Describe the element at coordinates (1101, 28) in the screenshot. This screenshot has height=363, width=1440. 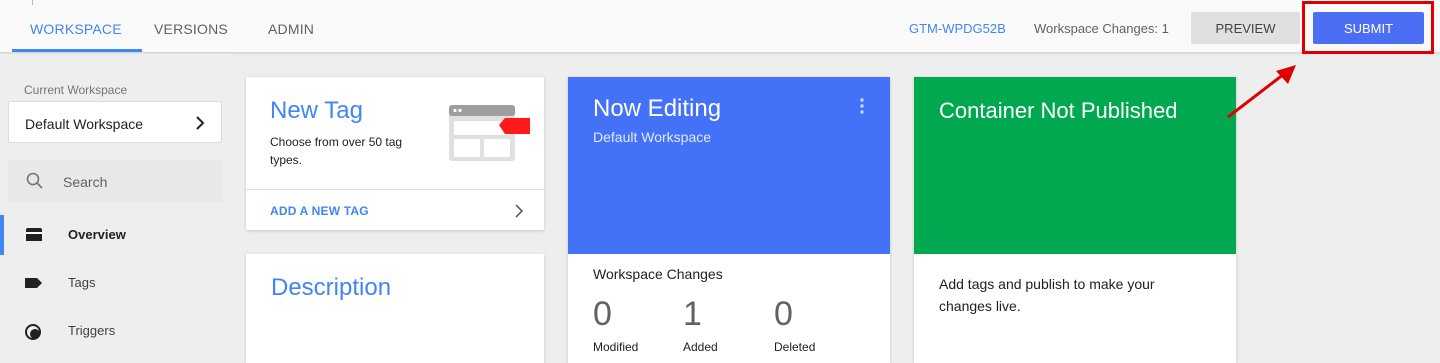
I see `workspace-changes-count: Workspace Changes: 1` at that location.